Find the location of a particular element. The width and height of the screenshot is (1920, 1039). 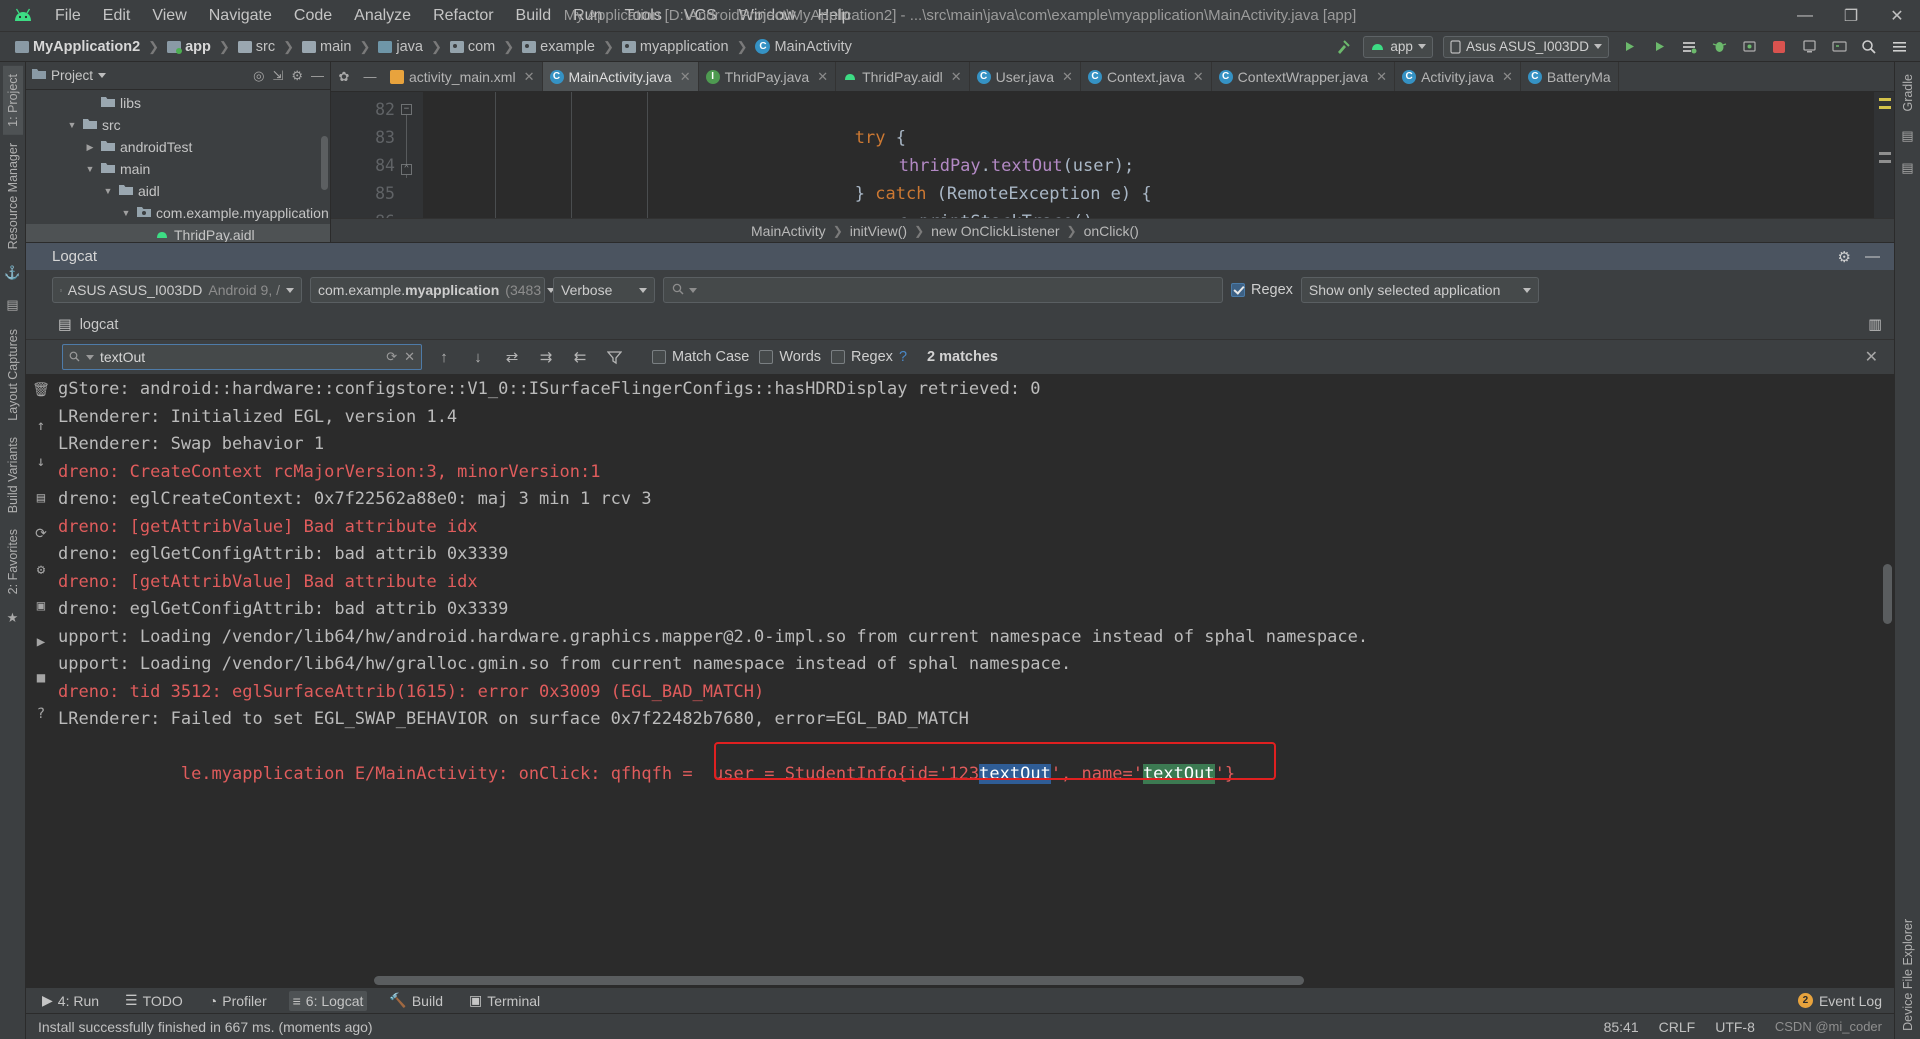

menu-build: Build is located at coordinates (534, 16).